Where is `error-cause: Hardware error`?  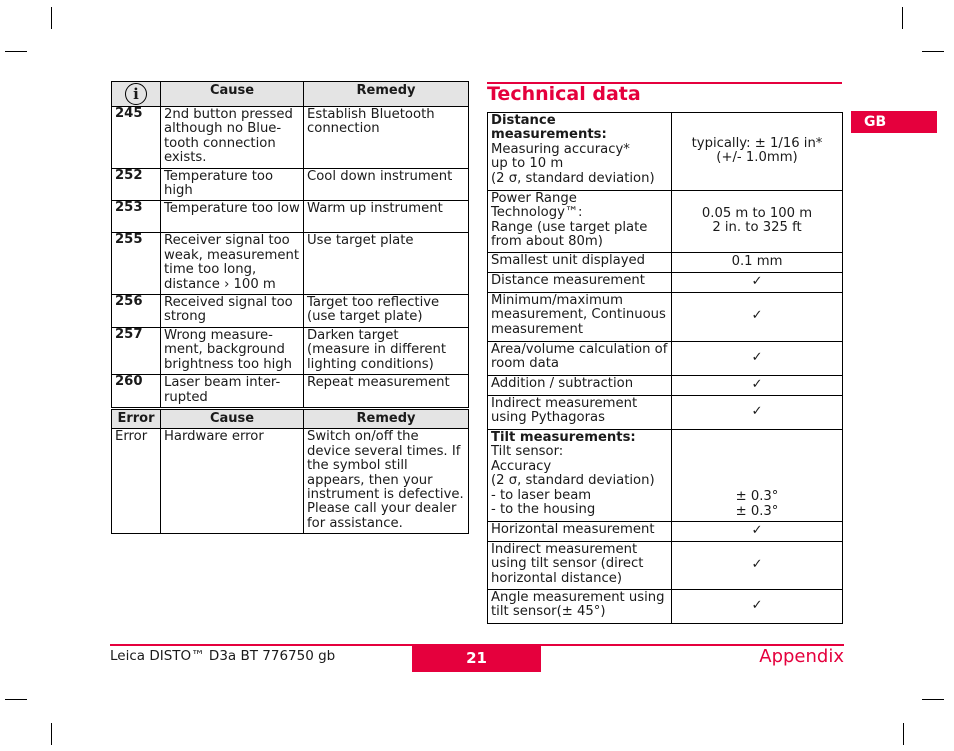 error-cause: Hardware error is located at coordinates (232, 481).